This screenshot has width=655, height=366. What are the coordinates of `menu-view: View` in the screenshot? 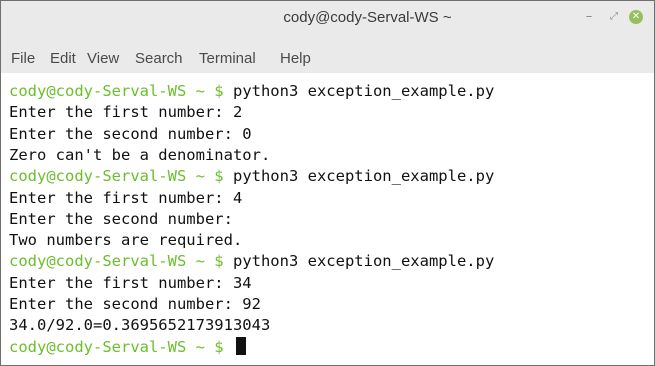 It's located at (103, 59).